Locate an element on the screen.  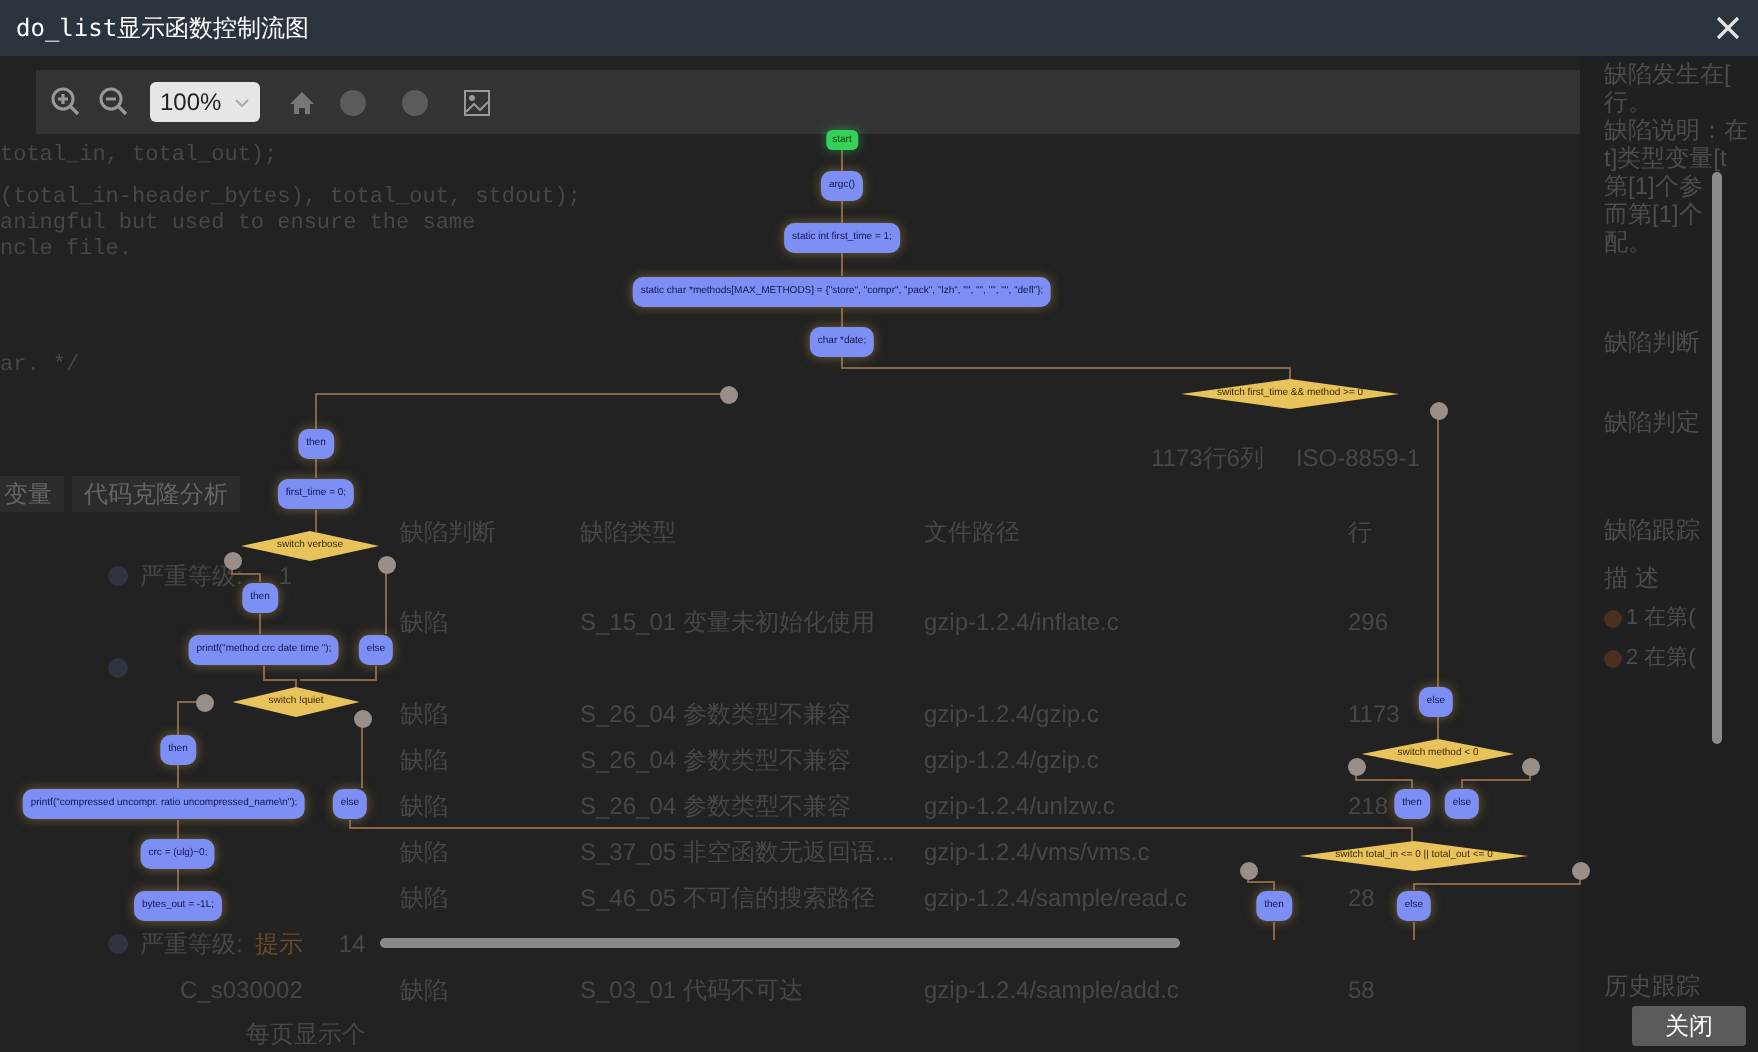
vertical-scrollbar is located at coordinates (1717, 458).